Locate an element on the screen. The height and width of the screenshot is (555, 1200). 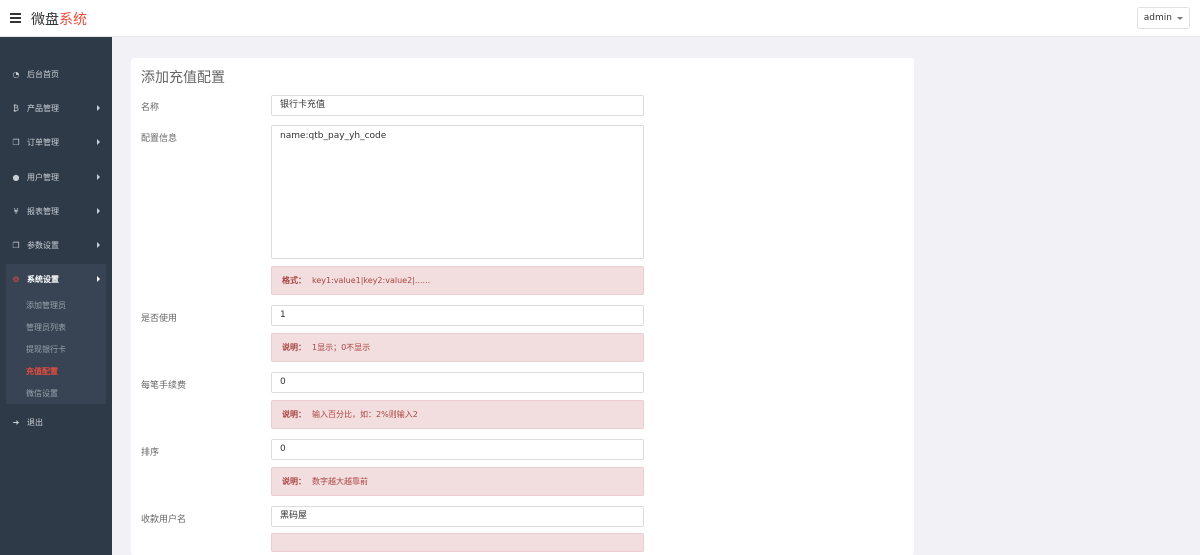
top-bar: 微盘系统 admin is located at coordinates (600, 18).